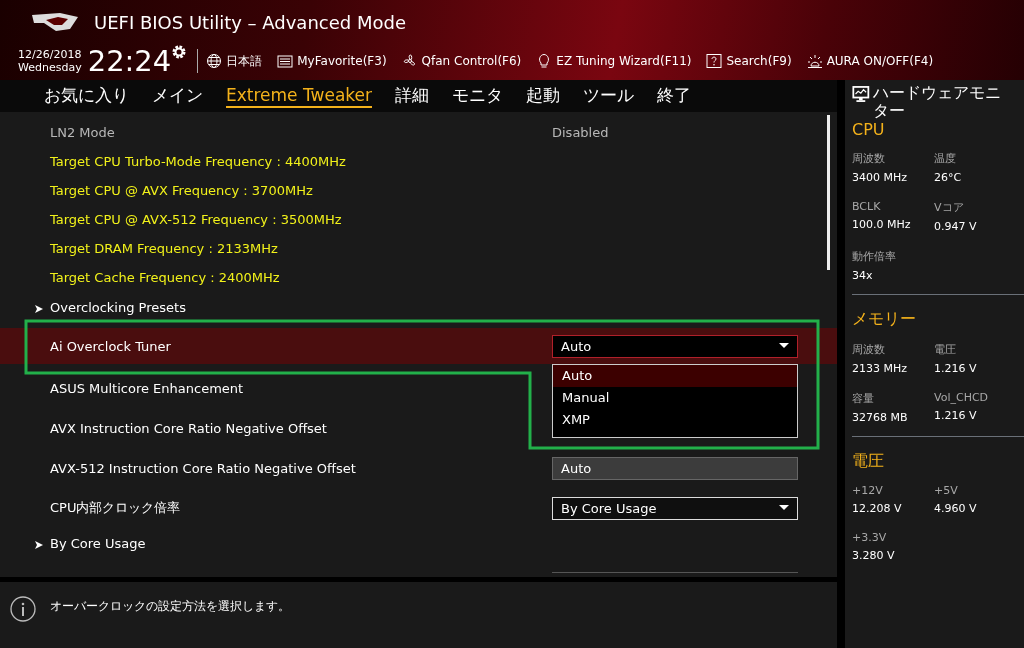 This screenshot has width=1024, height=648. What do you see at coordinates (244, 61) in the screenshot?
I see `toolbar-button: 日本語` at bounding box center [244, 61].